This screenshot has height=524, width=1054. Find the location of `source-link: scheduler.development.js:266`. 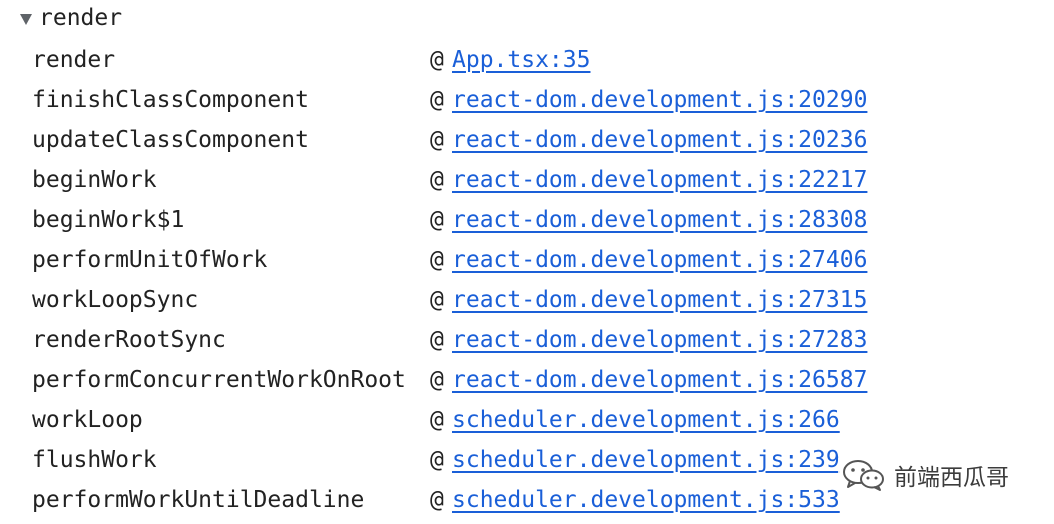

source-link: scheduler.development.js:266 is located at coordinates (646, 420).